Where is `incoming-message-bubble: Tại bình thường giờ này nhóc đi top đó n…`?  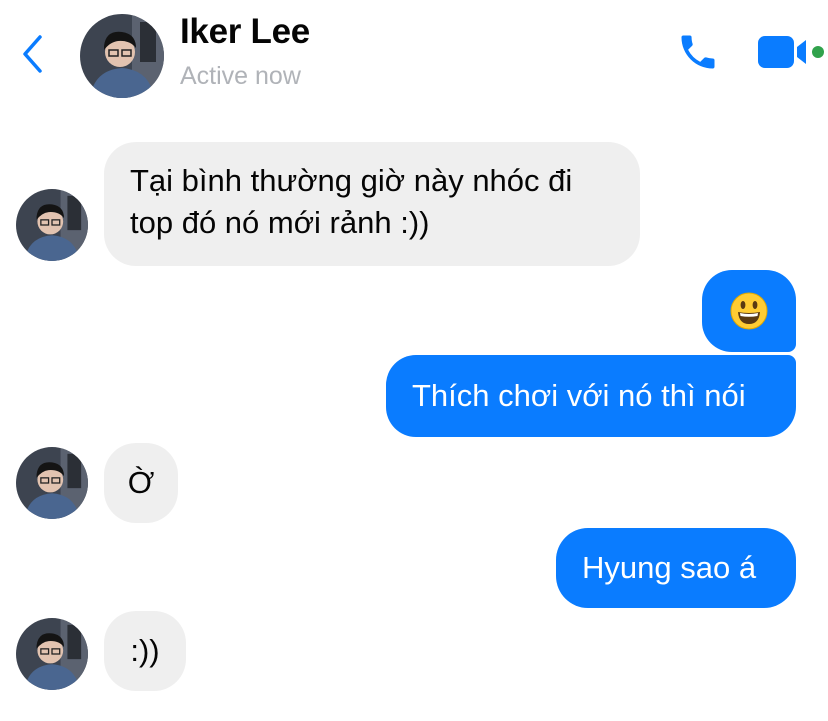
incoming-message-bubble: Tại bình thường giờ này nhóc đi top đó n… is located at coordinates (372, 204).